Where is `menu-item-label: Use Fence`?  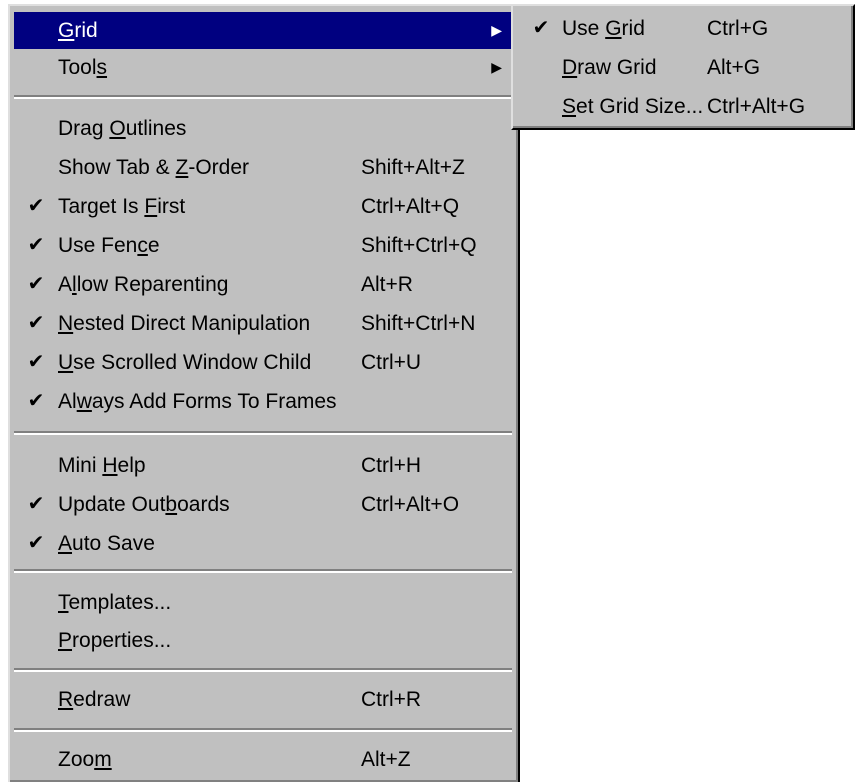 menu-item-label: Use Fence is located at coordinates (109, 245).